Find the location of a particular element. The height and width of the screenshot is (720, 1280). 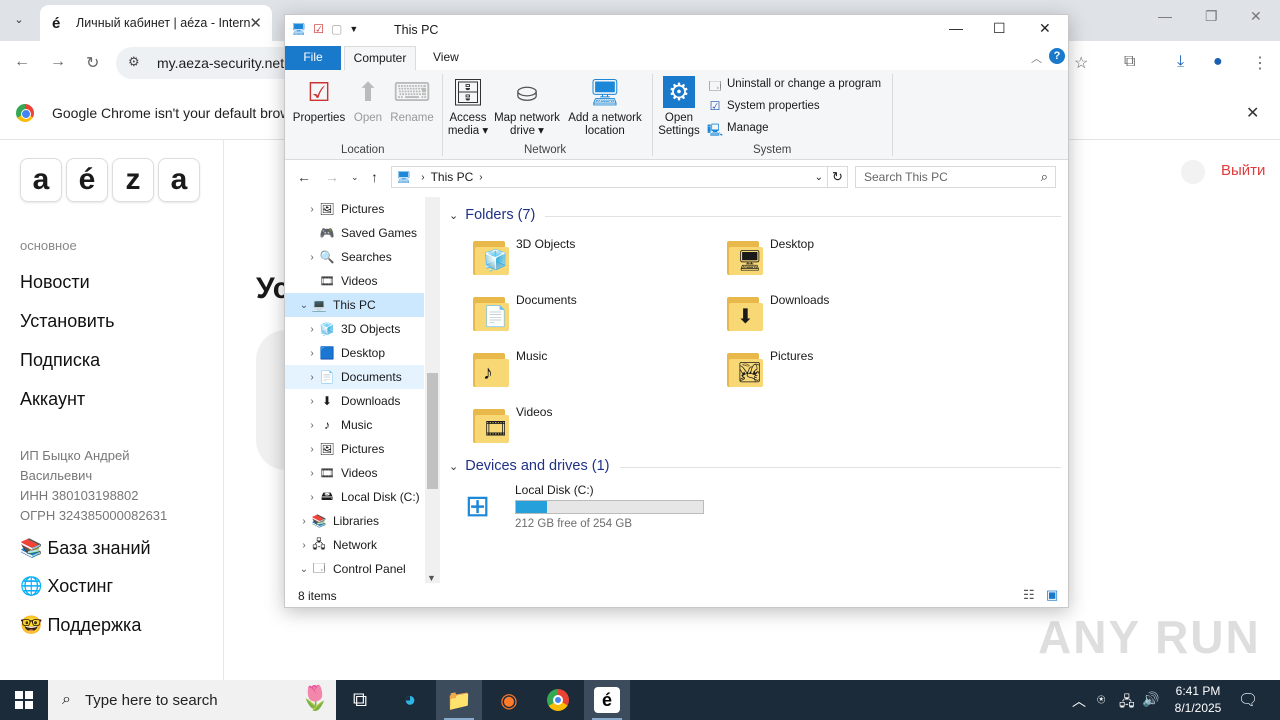

nav-pane-scrollbar: ▼ is located at coordinates (432, 390).